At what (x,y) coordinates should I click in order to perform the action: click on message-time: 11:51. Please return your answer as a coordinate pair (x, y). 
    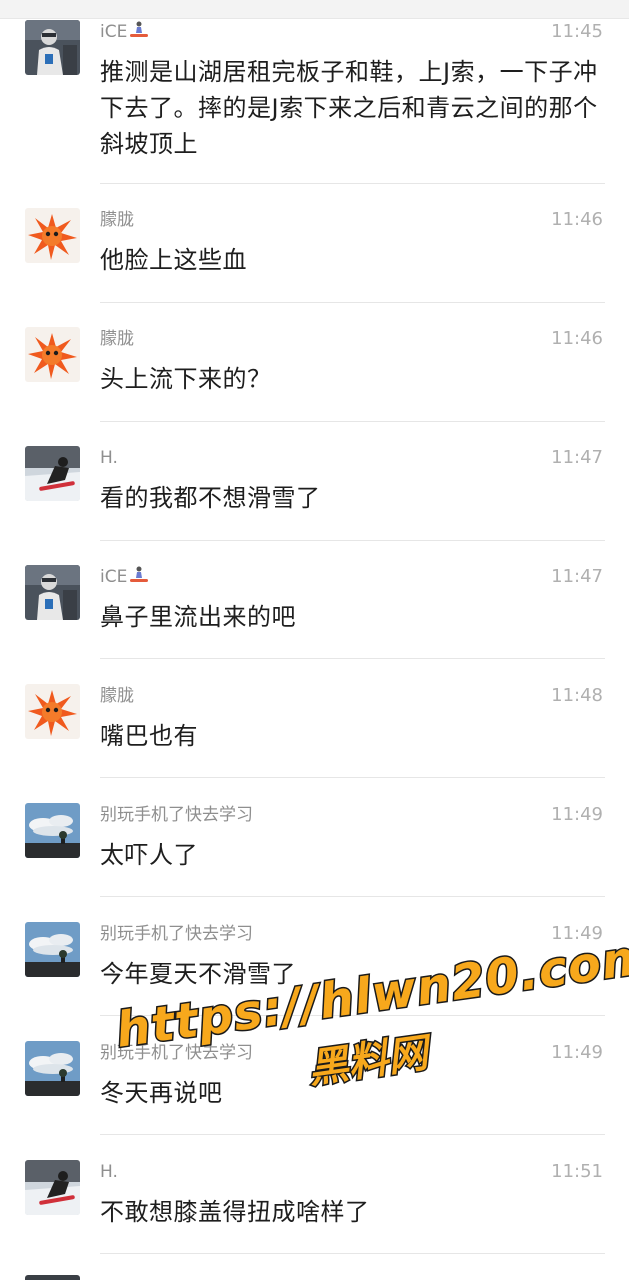
    Looking at the image, I should click on (577, 1171).